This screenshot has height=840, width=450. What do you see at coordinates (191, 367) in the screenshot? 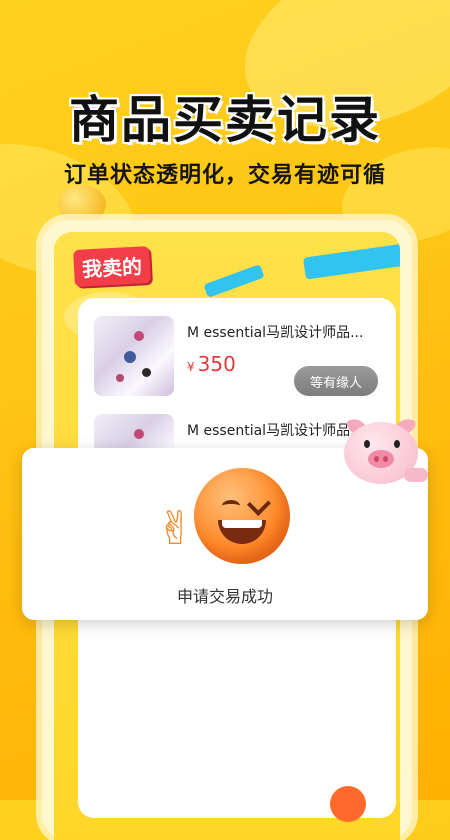
I see `price-currency: ¥` at bounding box center [191, 367].